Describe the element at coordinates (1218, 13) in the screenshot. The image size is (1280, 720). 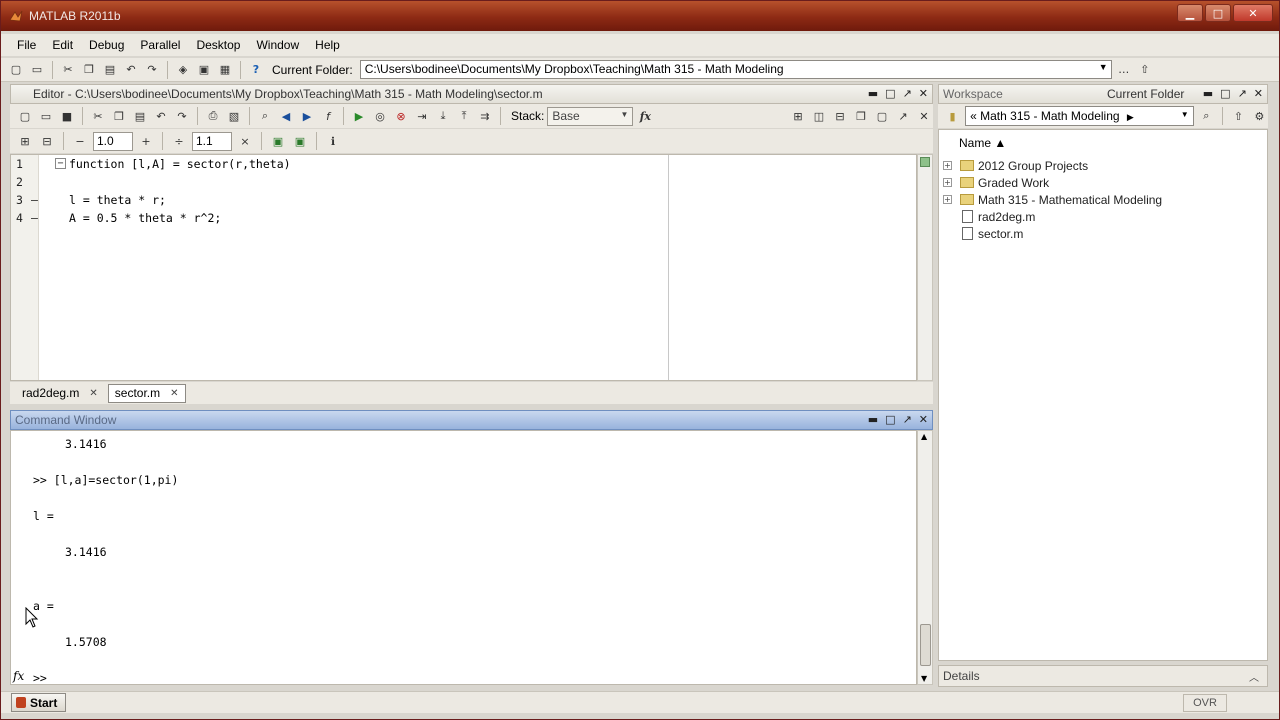
I see `maximize-button: □` at that location.